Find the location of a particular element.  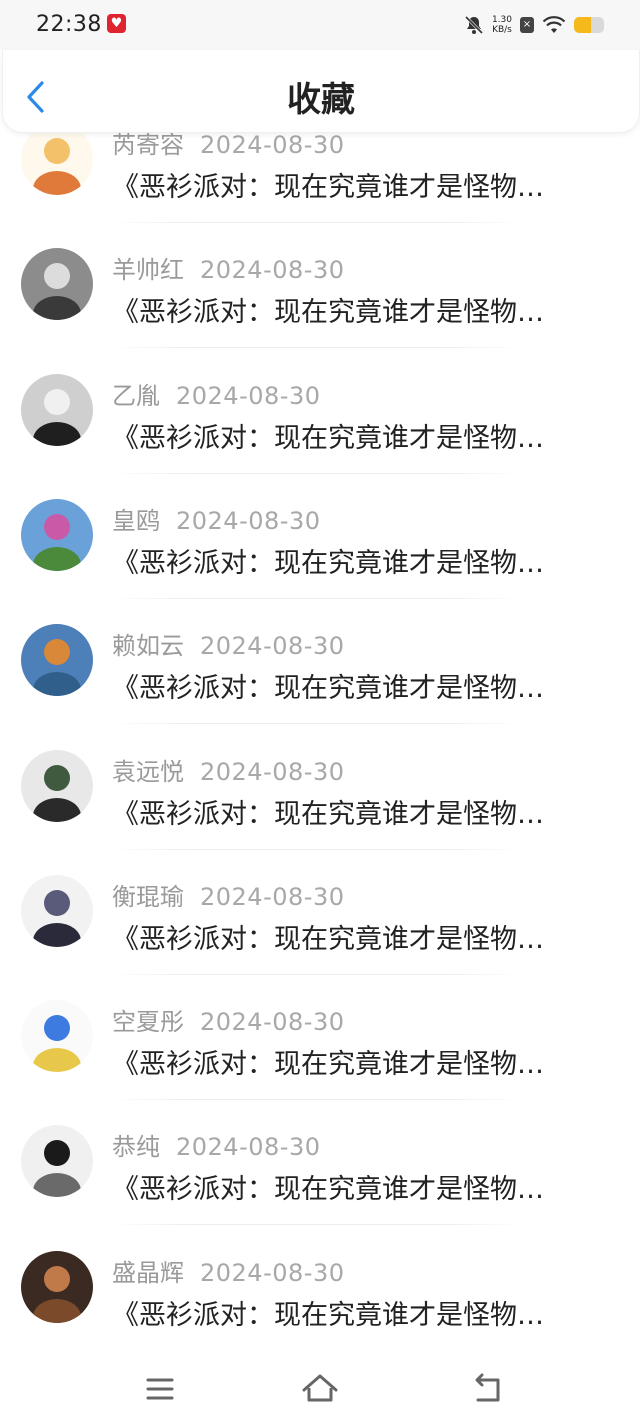

system-nav-bar is located at coordinates (320, 1389).